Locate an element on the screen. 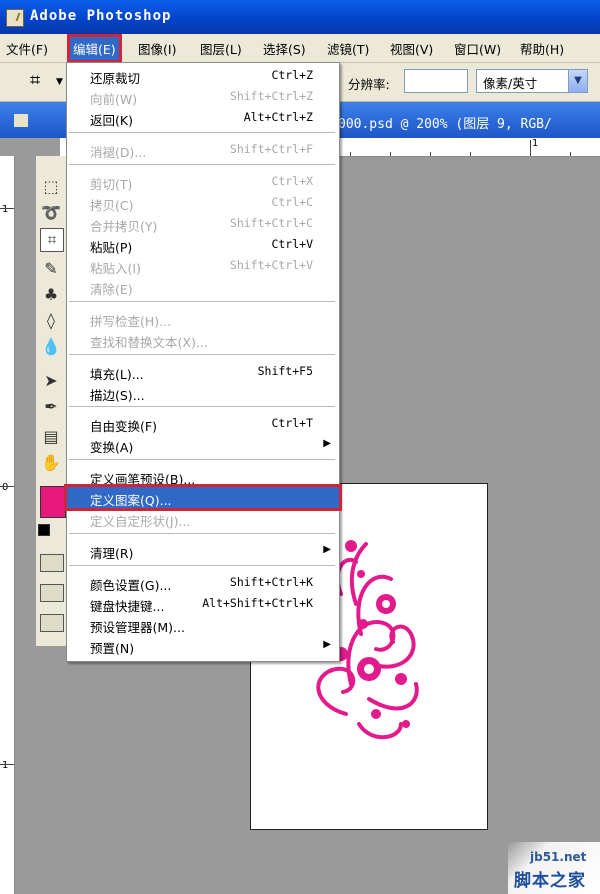 The width and height of the screenshot is (600, 894). edit-menu-item: 合并拷贝(Y) Shift+Ctrl+C is located at coordinates (203, 223).